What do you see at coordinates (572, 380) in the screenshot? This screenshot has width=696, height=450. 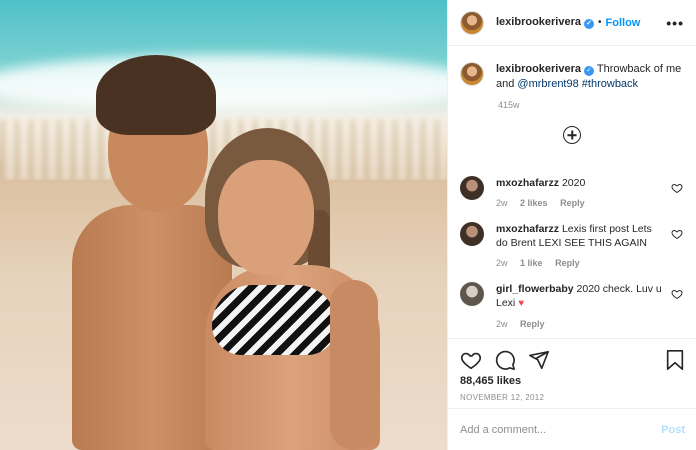 I see `like-count: 88,465 likes` at bounding box center [572, 380].